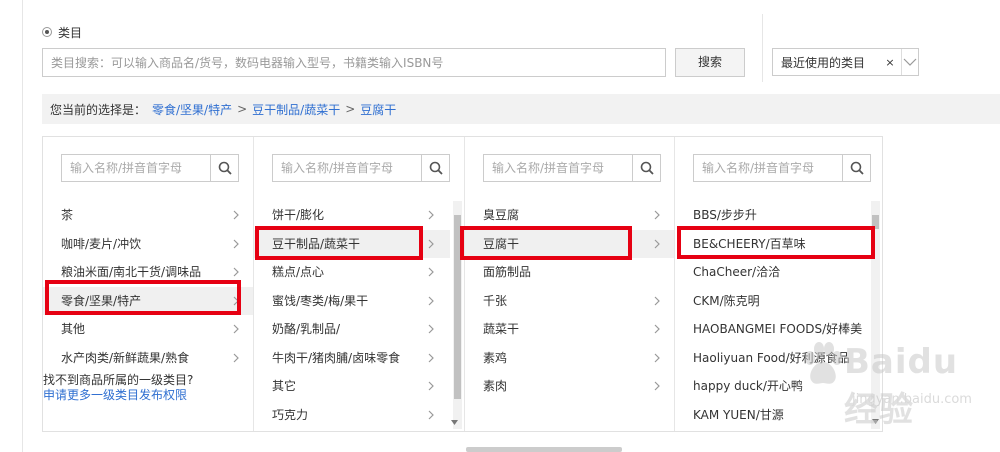 This screenshot has height=452, width=1000. I want to click on left-border, so click(22, 226).